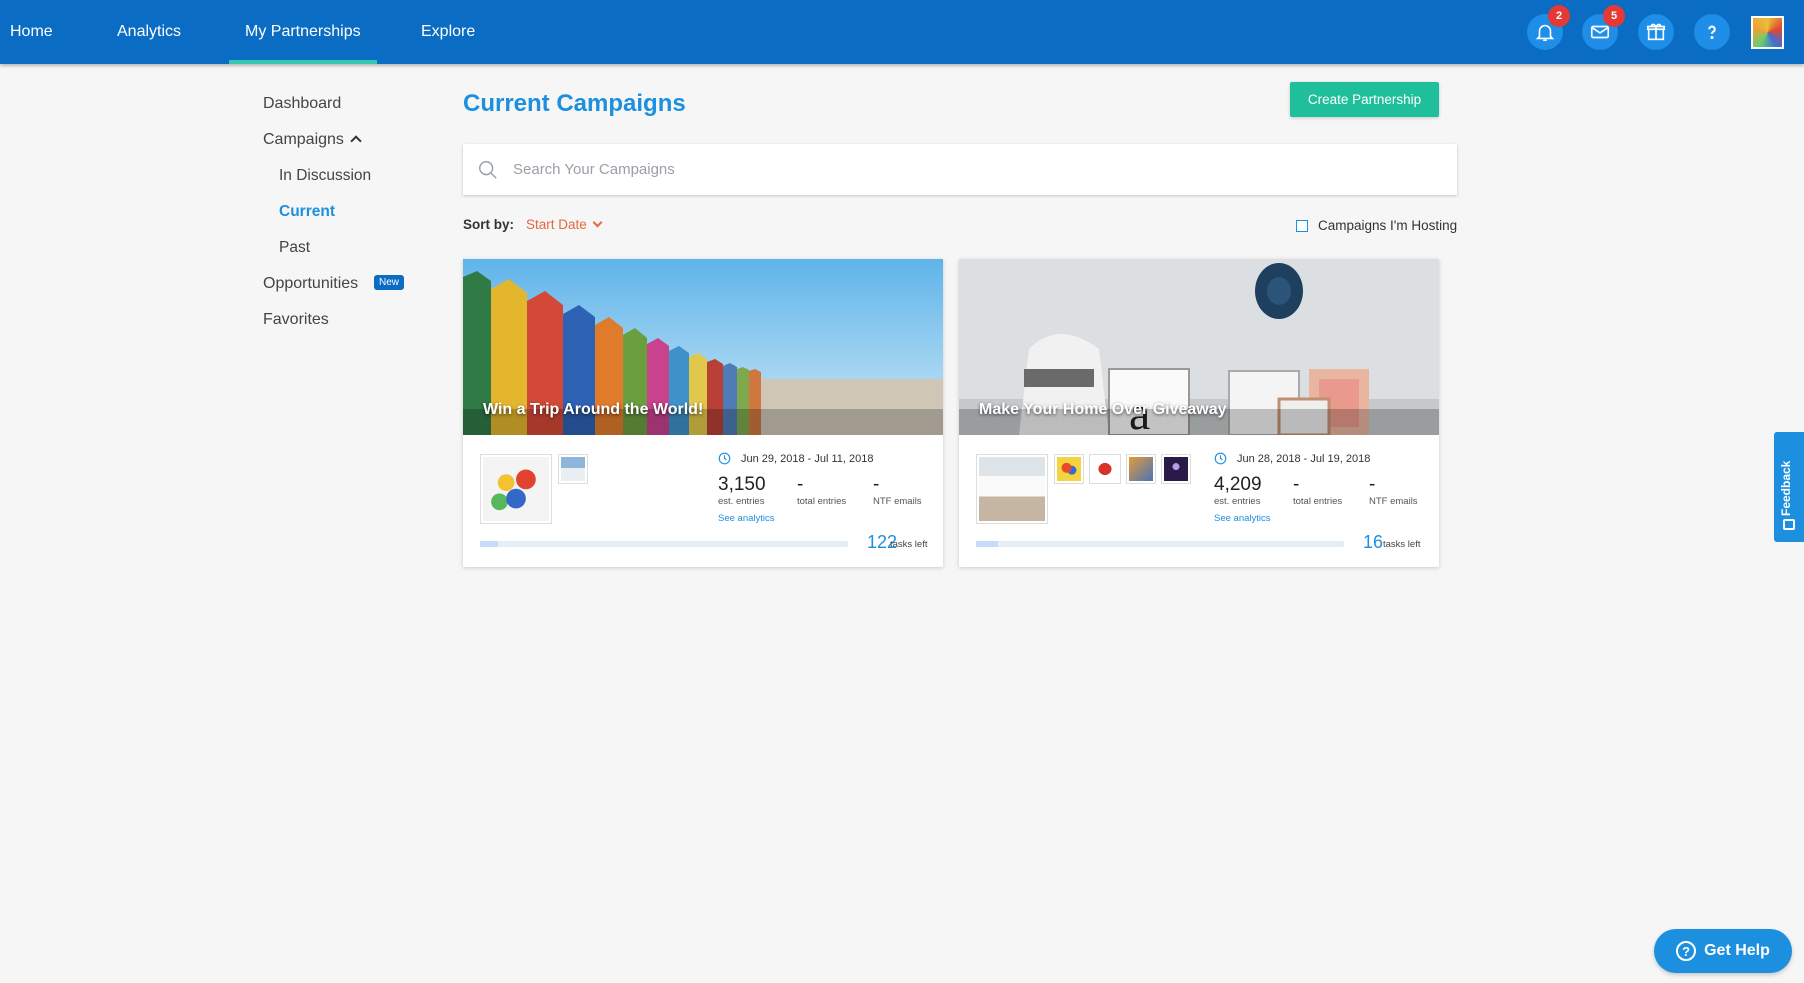 Image resolution: width=1804 pixels, height=983 pixels. I want to click on campaign-title: Make Your Home Over Giveaway, so click(1103, 409).